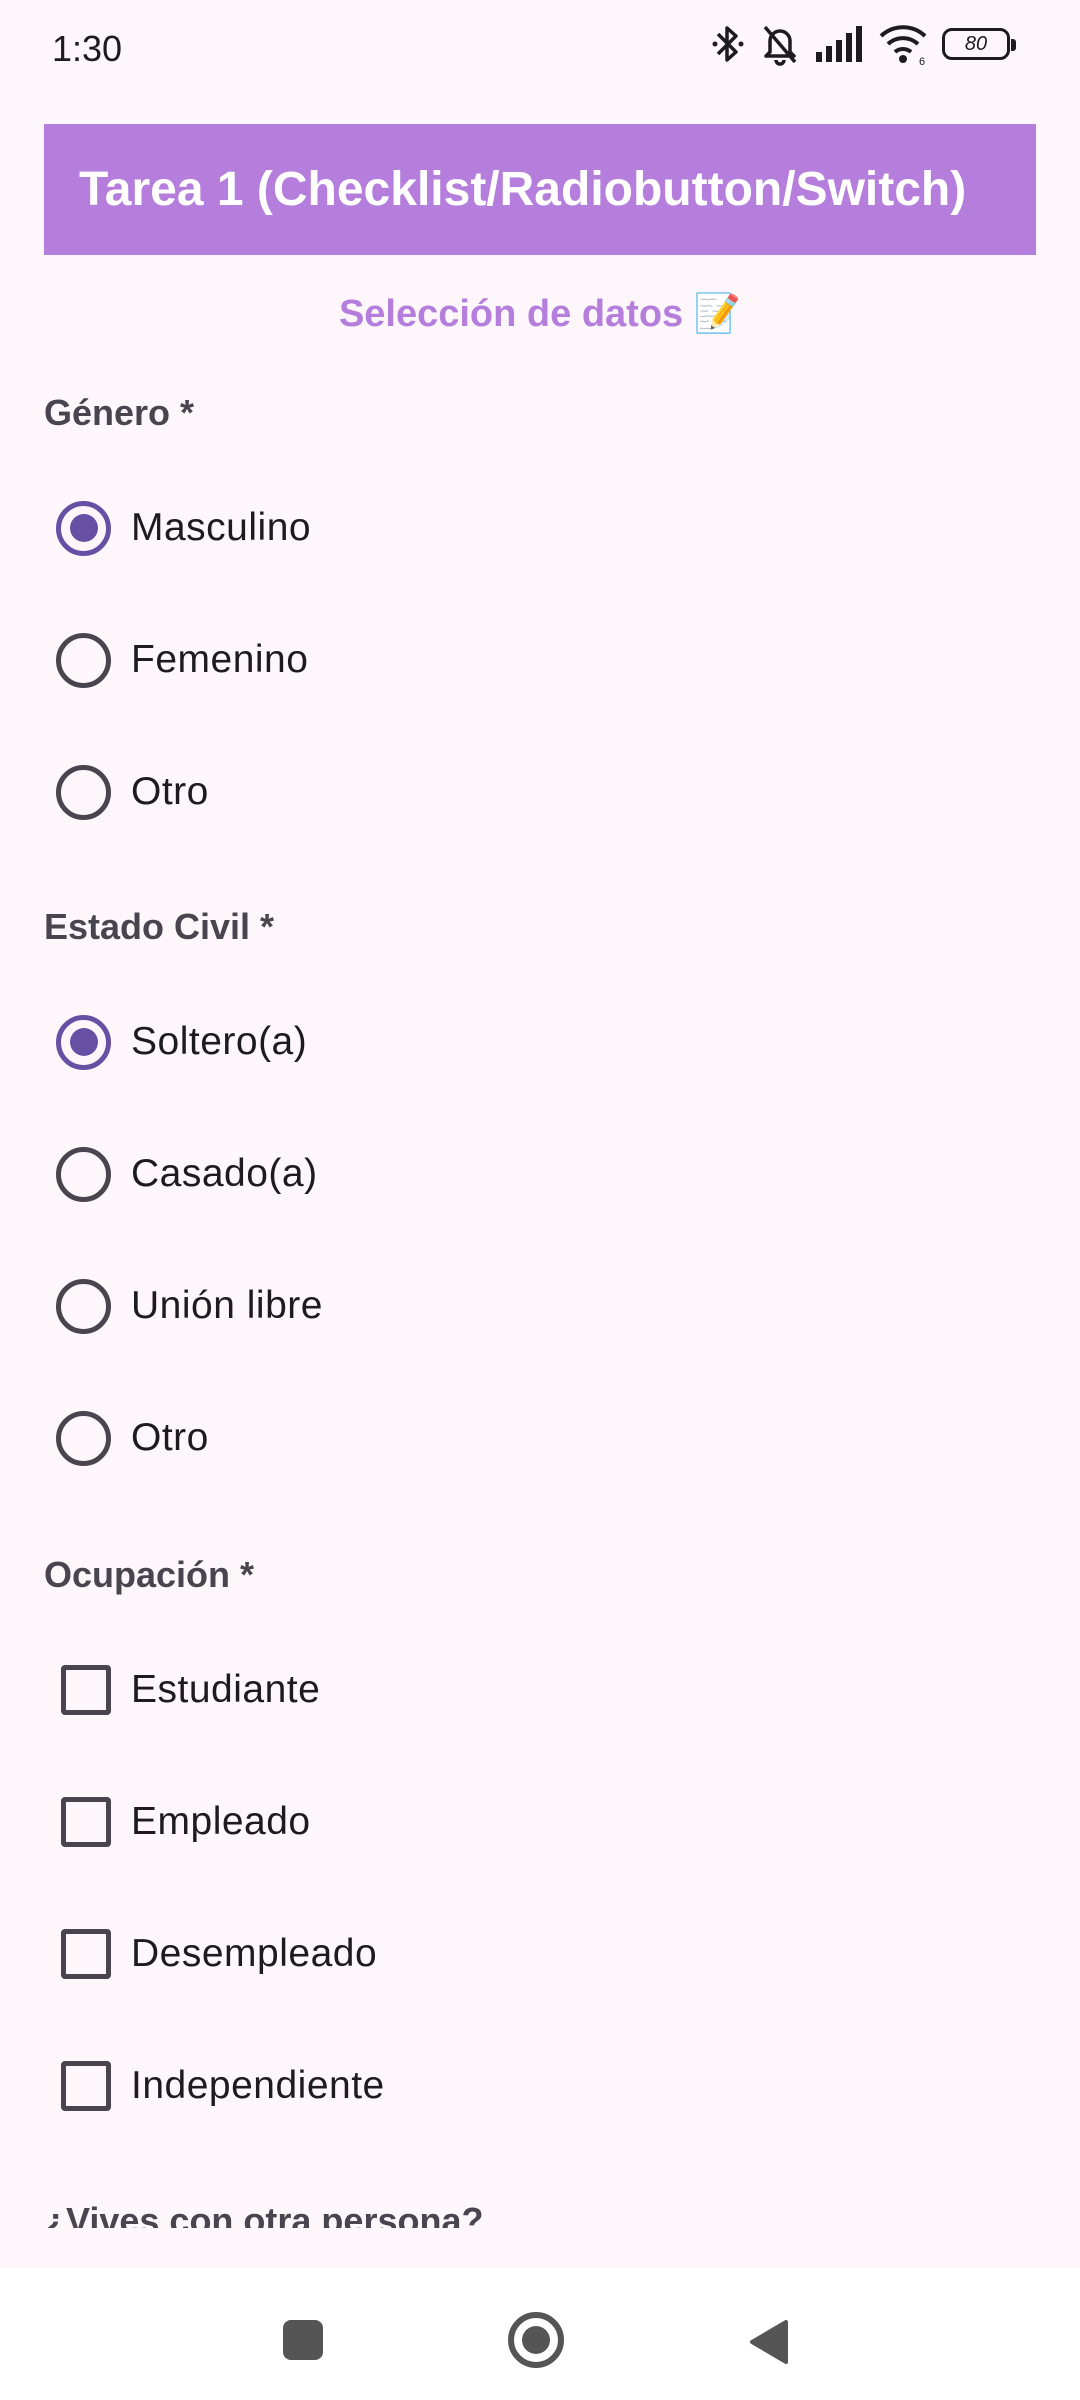  I want to click on battery-icon: 80, so click(979, 44).